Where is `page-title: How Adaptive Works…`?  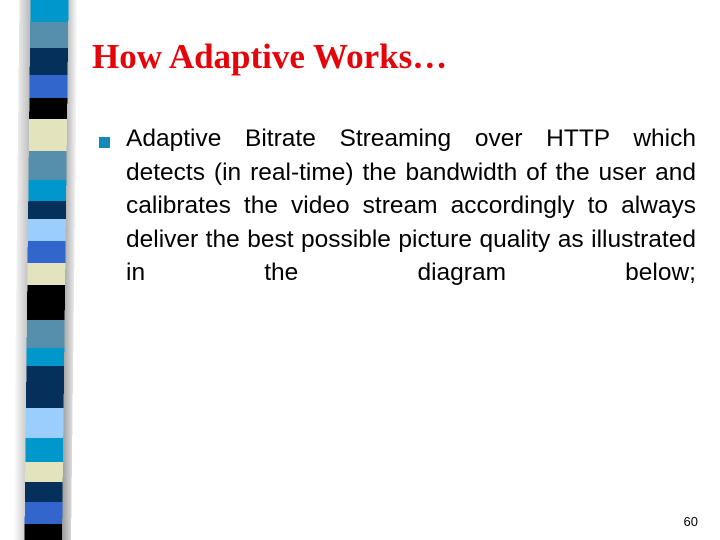
page-title: How Adaptive Works… is located at coordinates (270, 56).